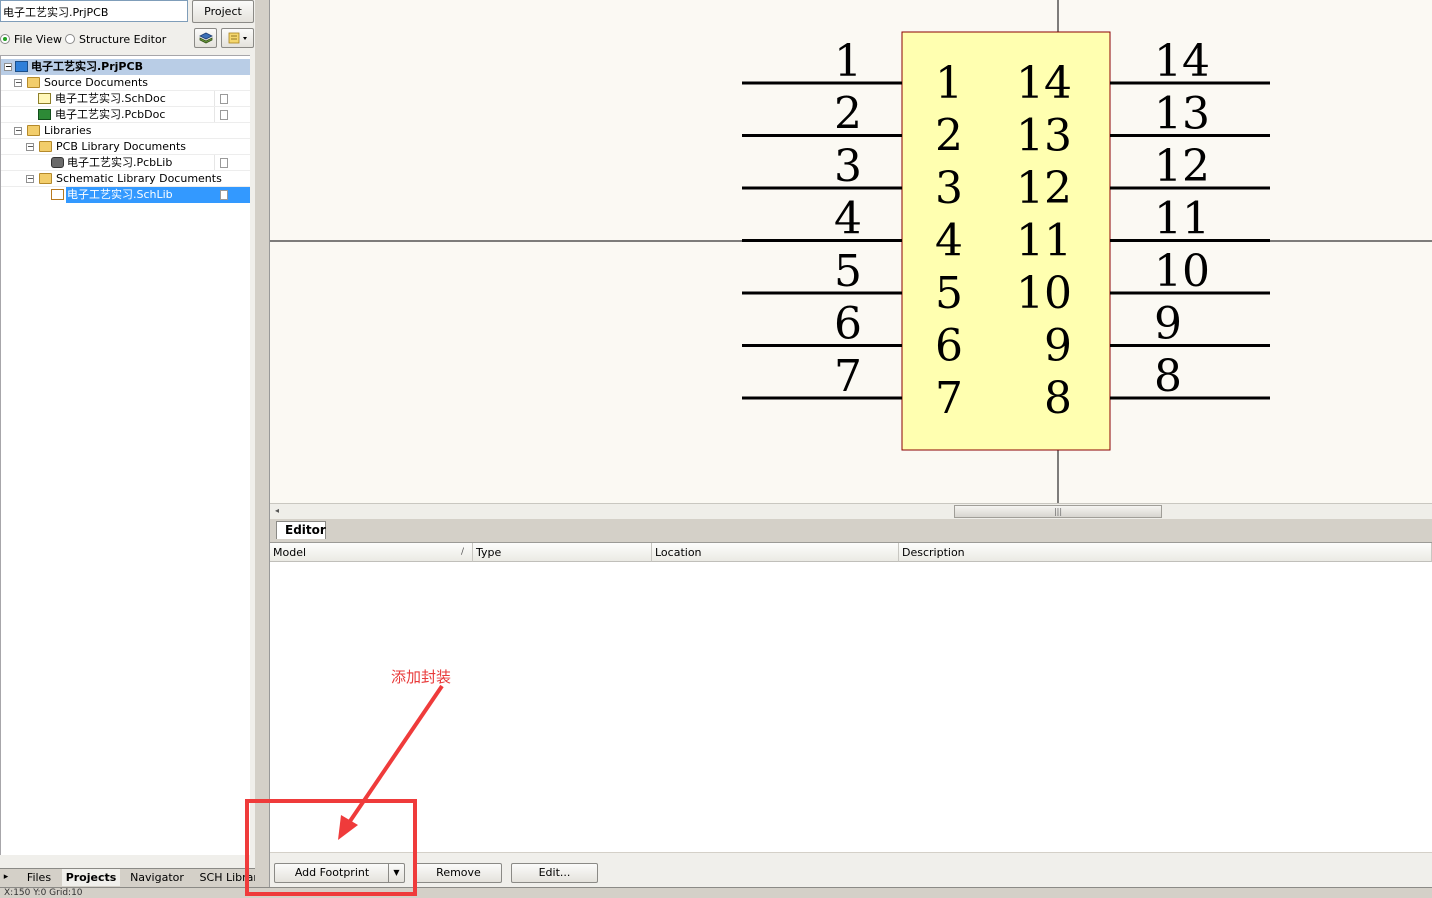 The height and width of the screenshot is (898, 1432). What do you see at coordinates (949, 241) in the screenshot?
I see `pin-name-left: 4` at bounding box center [949, 241].